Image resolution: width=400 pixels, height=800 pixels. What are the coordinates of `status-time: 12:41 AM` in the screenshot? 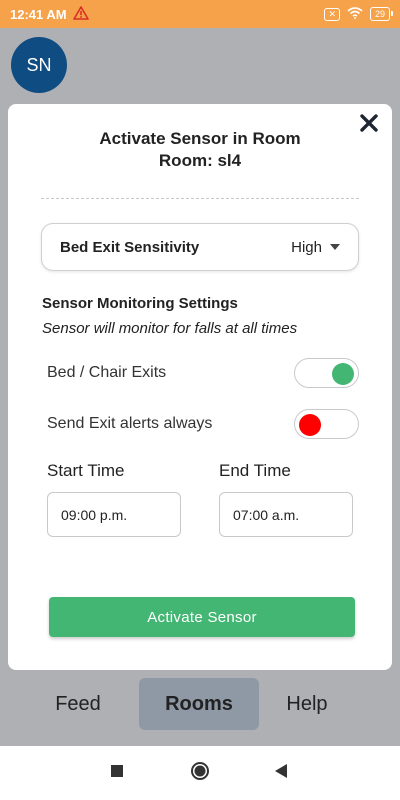 It's located at (38, 14).